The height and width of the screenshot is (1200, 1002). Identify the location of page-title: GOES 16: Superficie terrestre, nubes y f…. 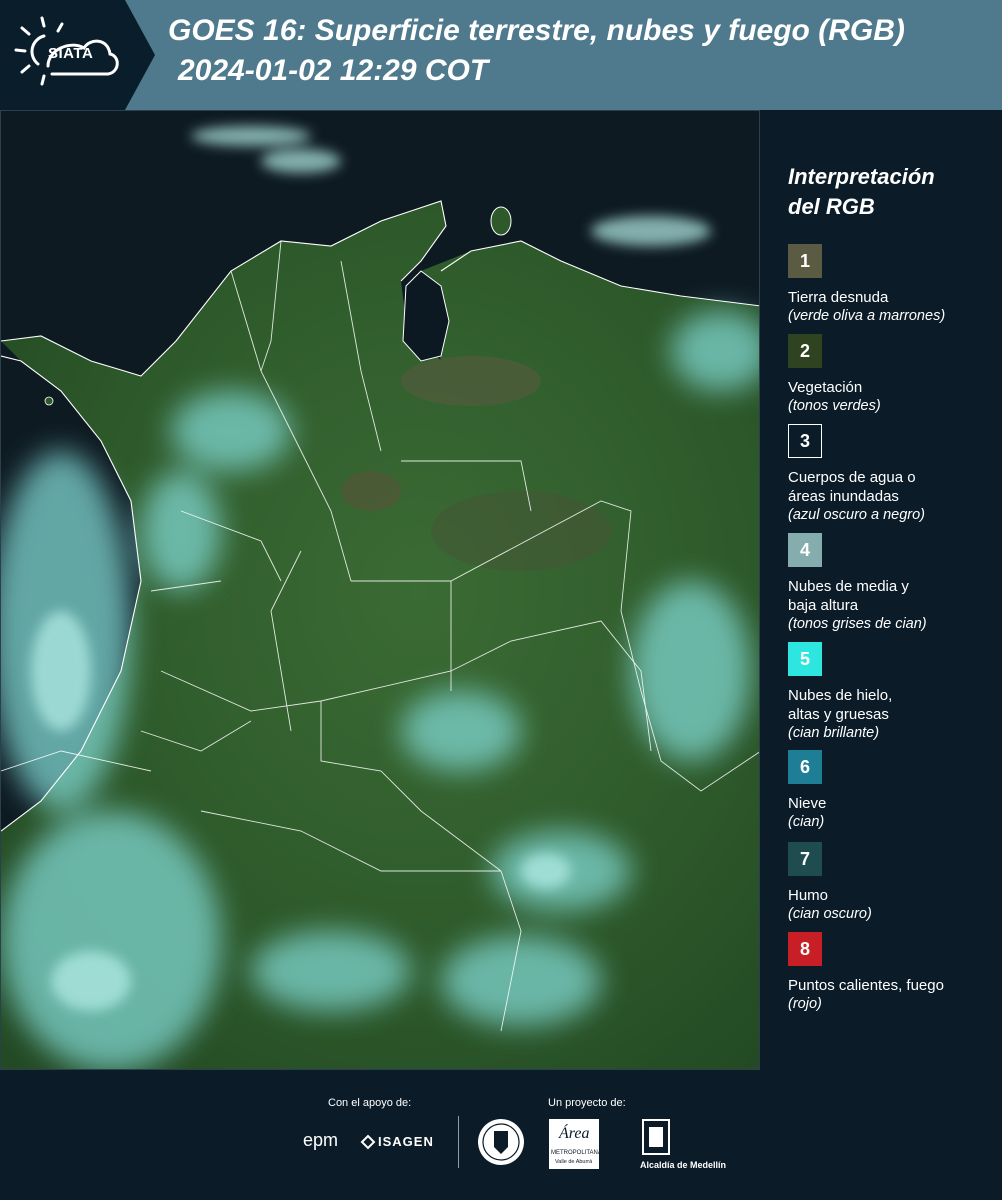
(536, 30).